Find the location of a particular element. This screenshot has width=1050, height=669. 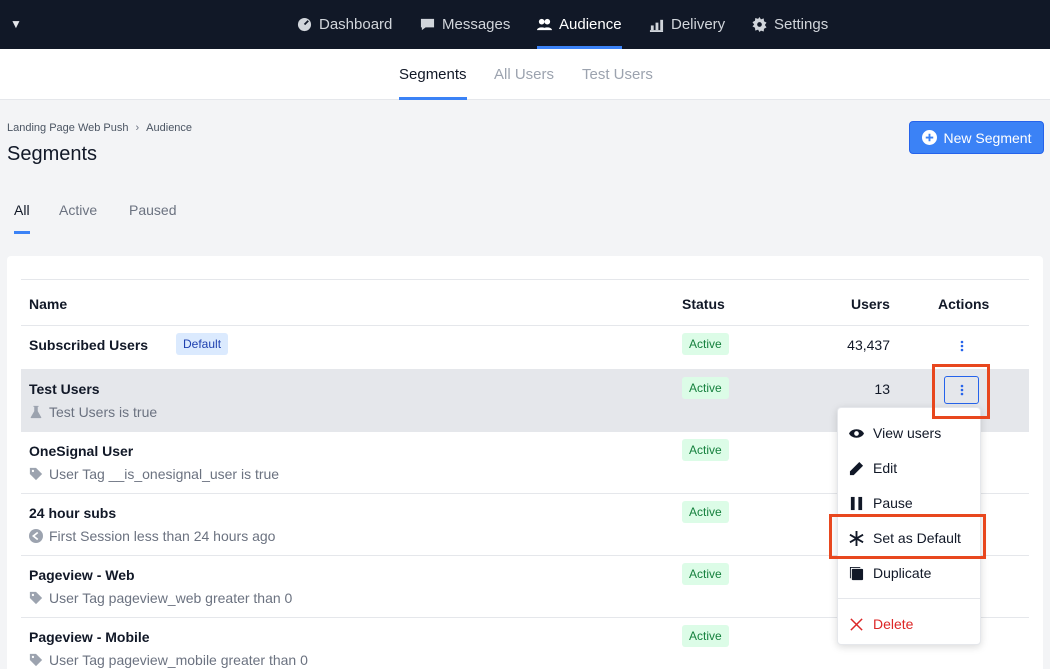

nav-audience-label: Audience is located at coordinates (590, 24).